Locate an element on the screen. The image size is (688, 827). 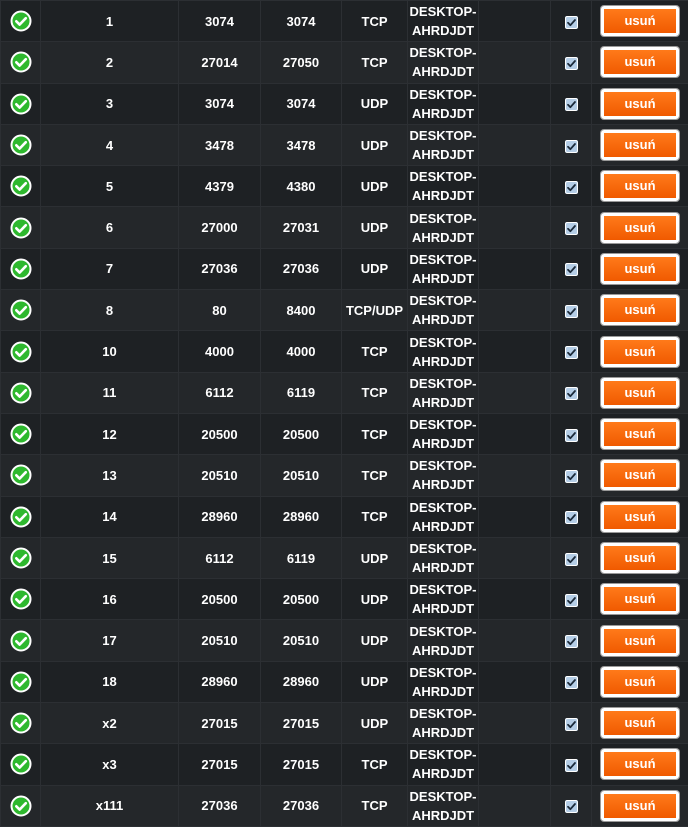
external-port: 27014 is located at coordinates (220, 62).